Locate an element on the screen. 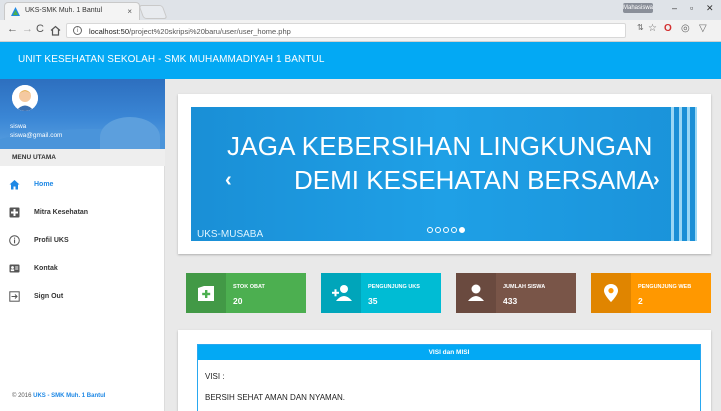 This screenshot has width=721, height=411. carousel-prev-button: ‹ is located at coordinates (228, 180).